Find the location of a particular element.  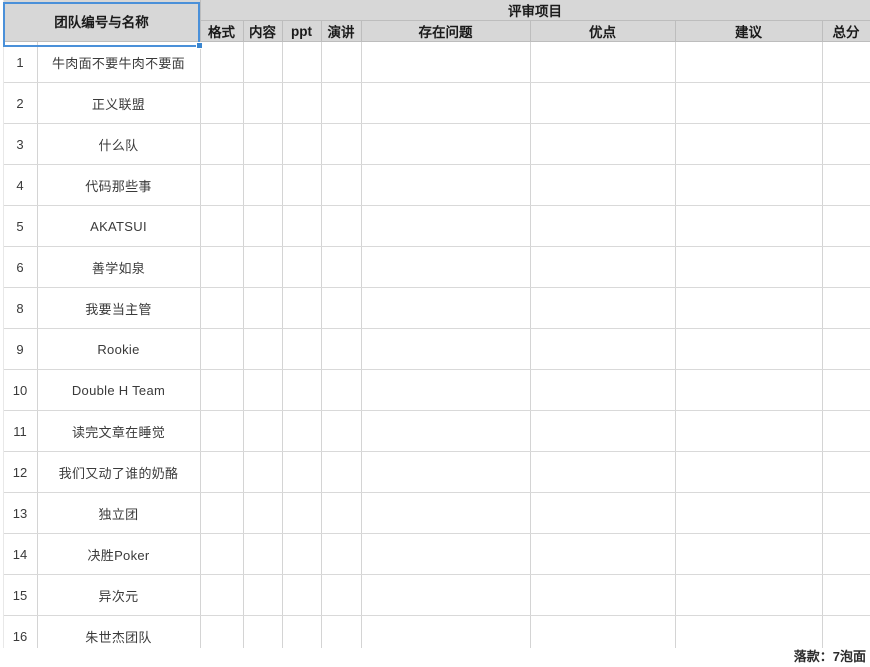

header-col-strengths: 优点 is located at coordinates (603, 31).